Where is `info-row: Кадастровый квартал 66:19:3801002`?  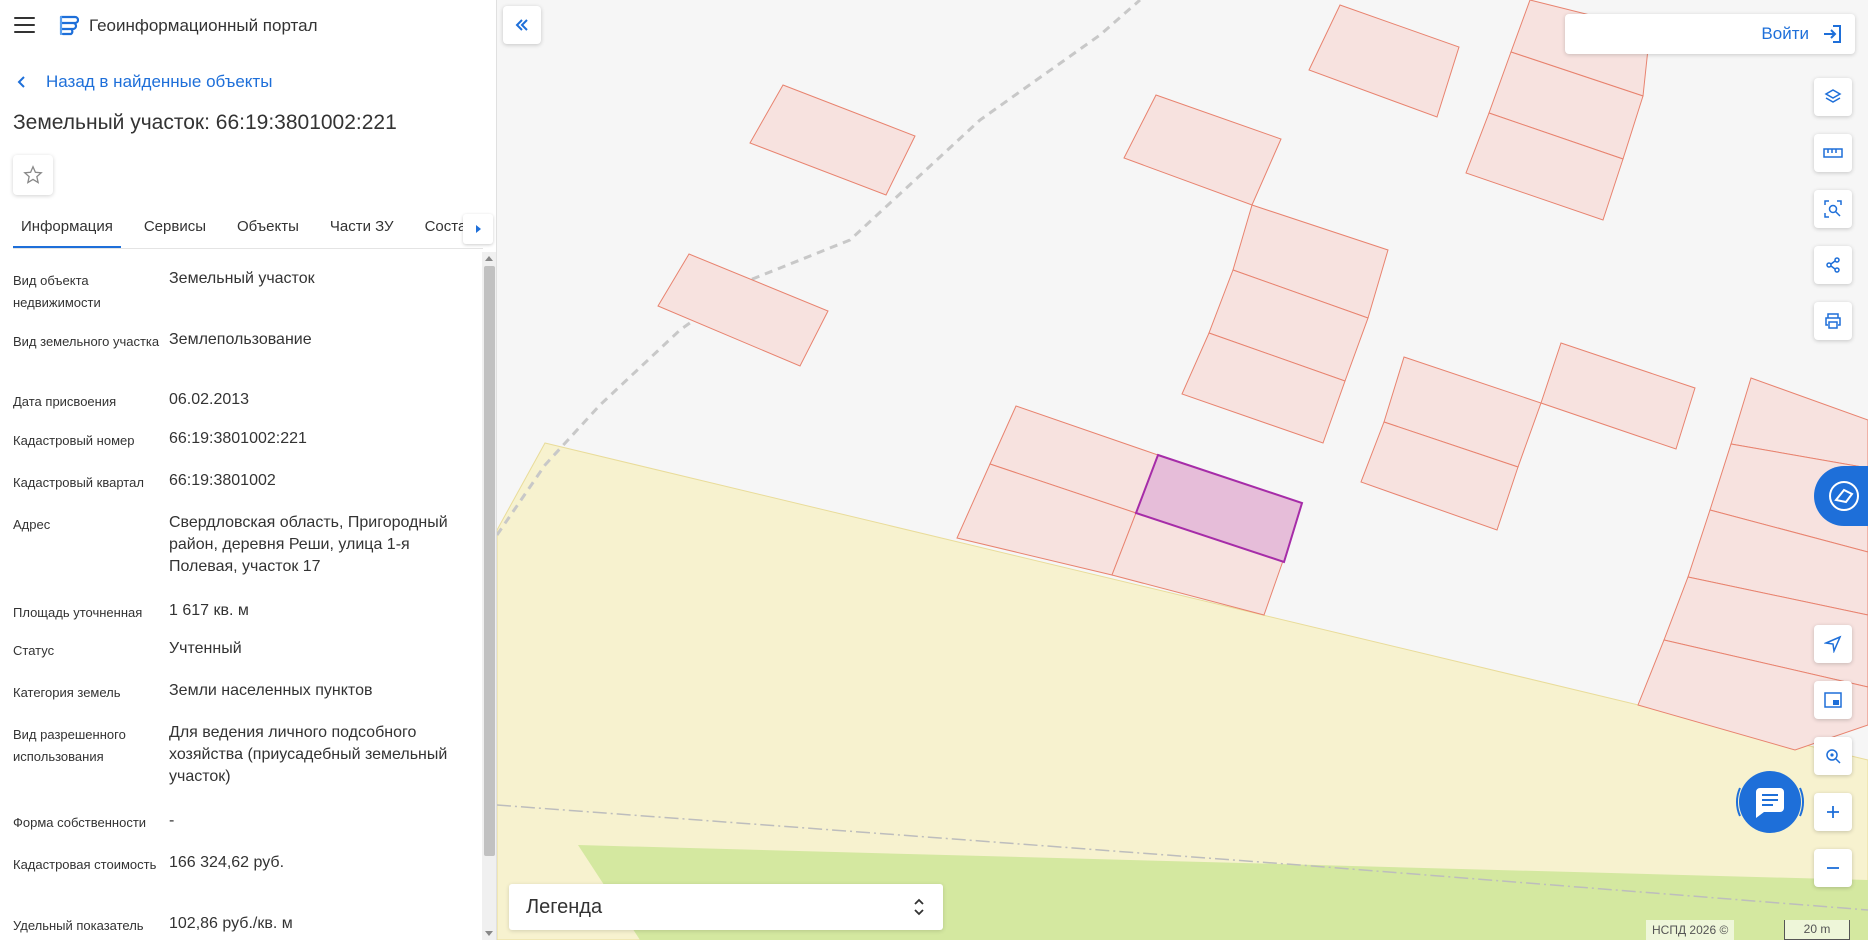 info-row: Кадастровый квартал 66:19:3801002 is located at coordinates (243, 493).